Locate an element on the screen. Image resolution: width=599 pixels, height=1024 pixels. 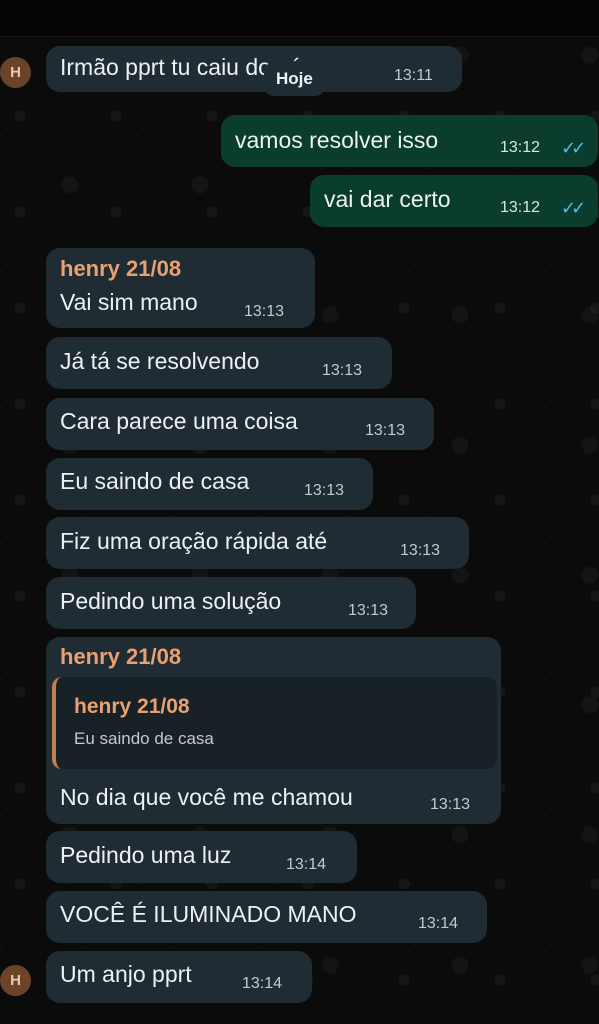
message-text: Pedindo uma solução is located at coordinates (171, 601).